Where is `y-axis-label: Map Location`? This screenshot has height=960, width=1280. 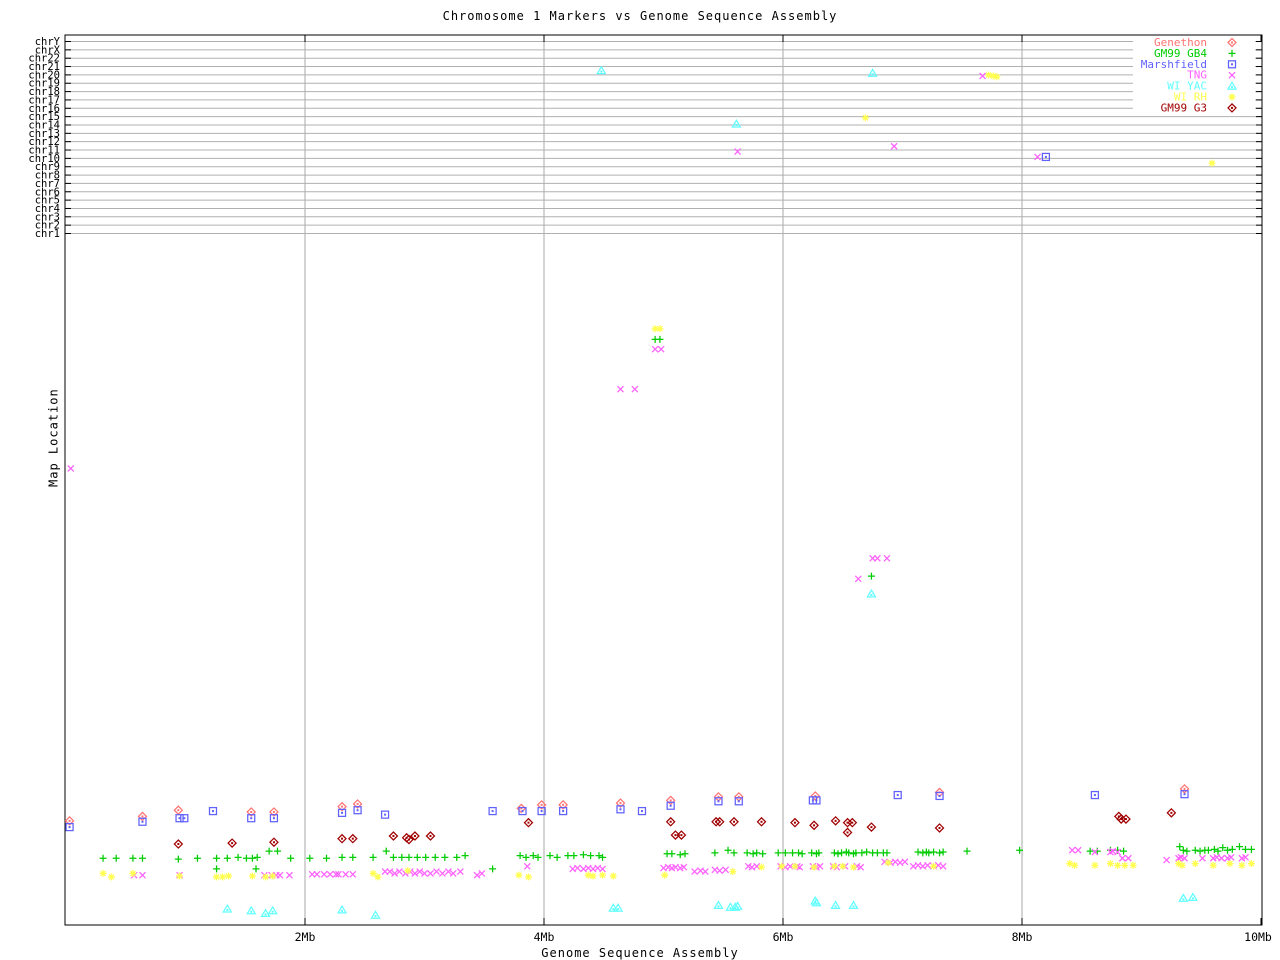
y-axis-label: Map Location is located at coordinates (53, 437).